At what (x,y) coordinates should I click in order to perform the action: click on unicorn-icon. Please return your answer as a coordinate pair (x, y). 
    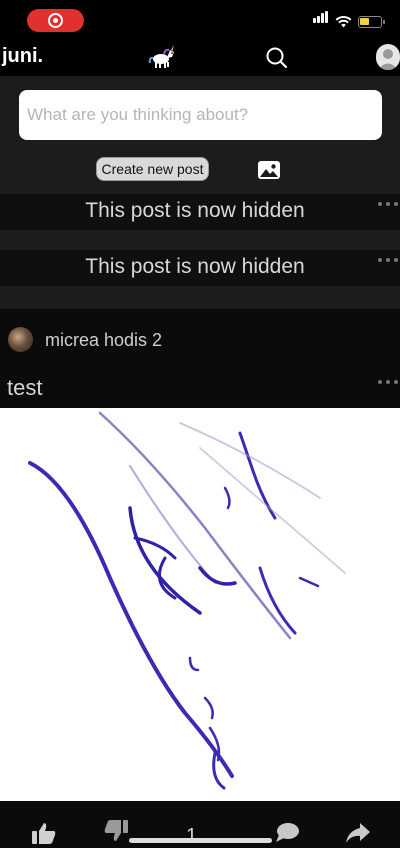
    Looking at the image, I should click on (162, 57).